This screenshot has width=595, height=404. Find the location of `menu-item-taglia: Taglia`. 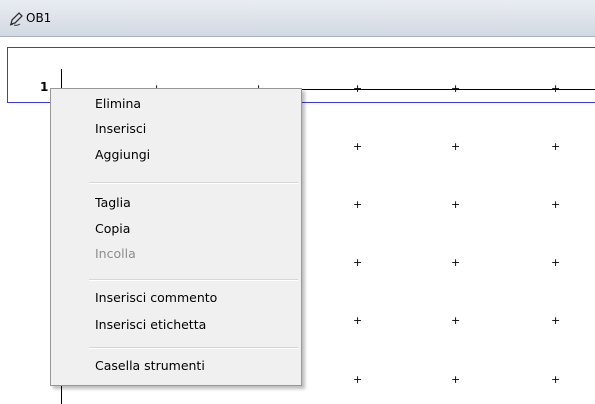

menu-item-taglia: Taglia is located at coordinates (113, 203).